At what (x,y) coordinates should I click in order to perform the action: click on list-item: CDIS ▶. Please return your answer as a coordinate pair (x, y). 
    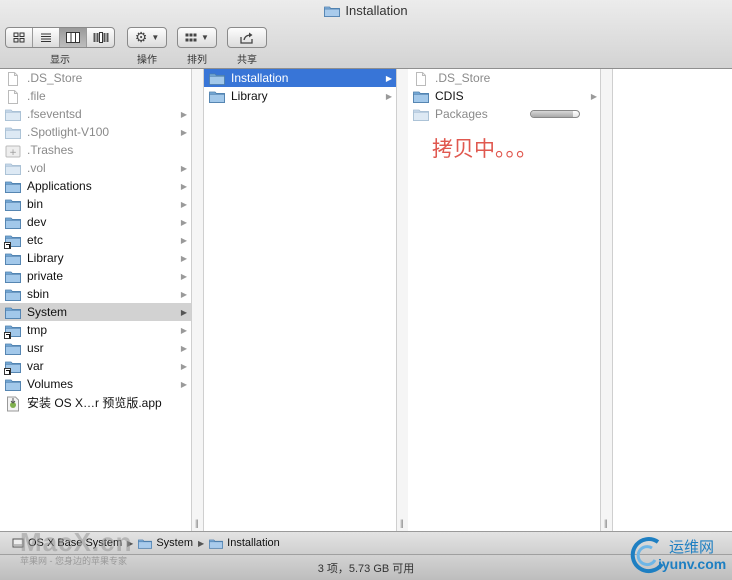
    Looking at the image, I should click on (504, 96).